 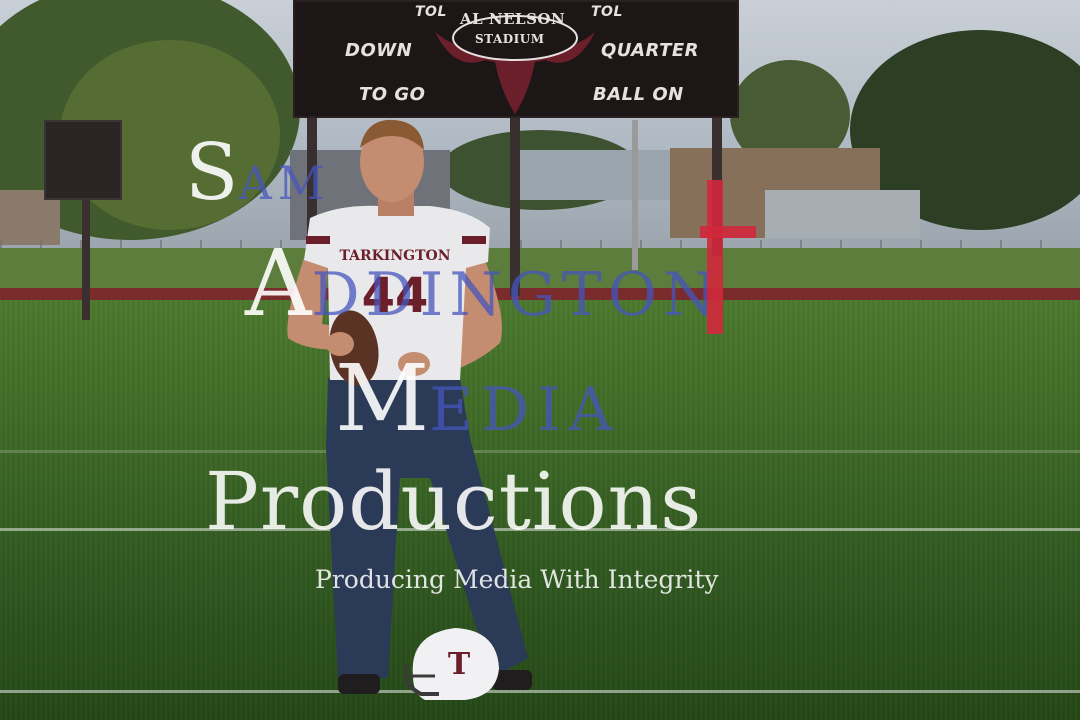 I want to click on stadium-name: AL NELSON, so click(x=513, y=19).